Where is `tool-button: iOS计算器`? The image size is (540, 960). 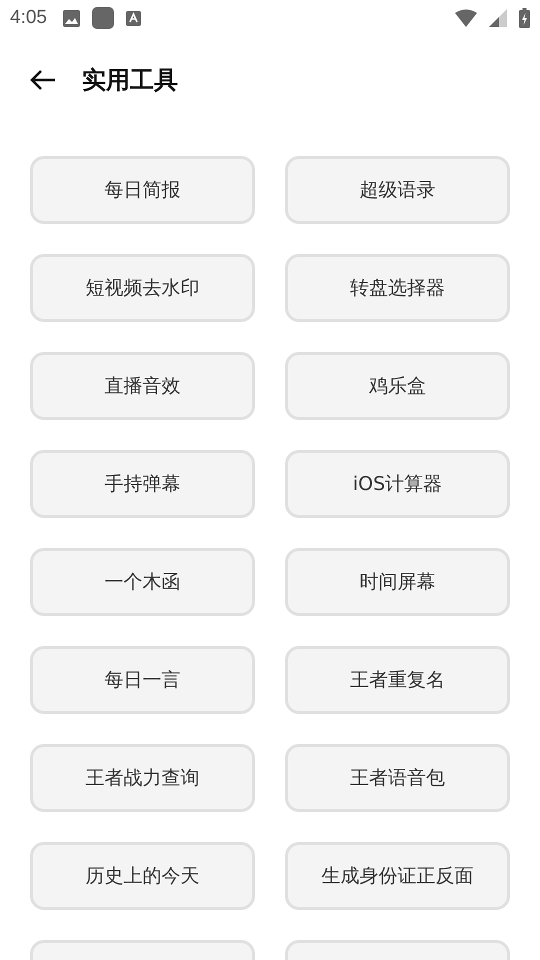 tool-button: iOS计算器 is located at coordinates (397, 484).